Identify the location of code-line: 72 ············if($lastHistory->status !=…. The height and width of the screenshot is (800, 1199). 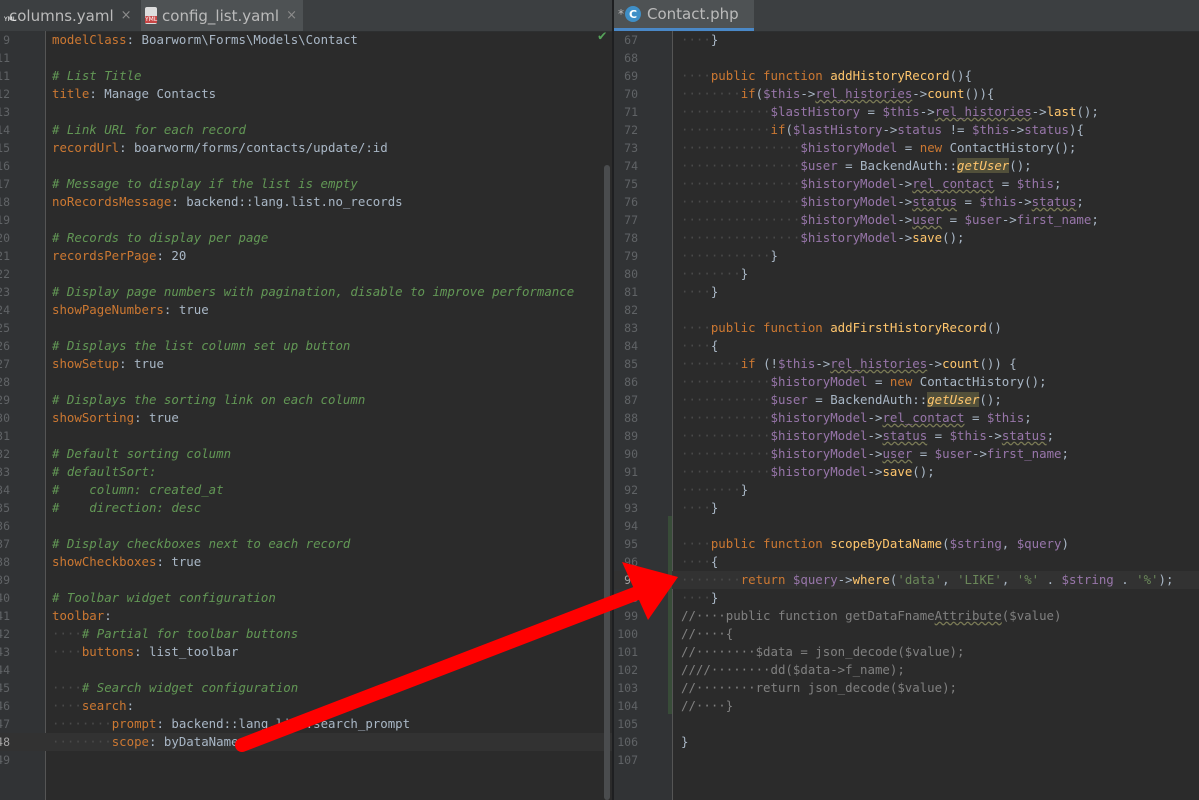
(906, 130).